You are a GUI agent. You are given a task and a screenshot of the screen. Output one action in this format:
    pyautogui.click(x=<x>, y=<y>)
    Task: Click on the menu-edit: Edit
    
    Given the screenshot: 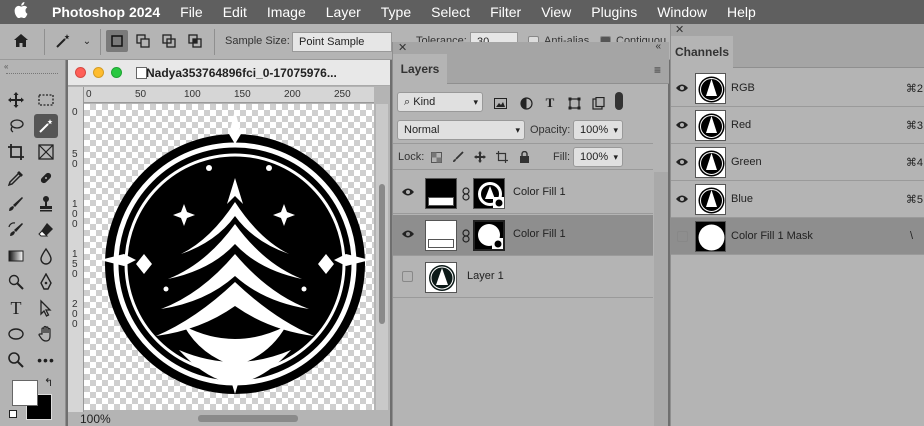 What is the action you would take?
    pyautogui.click(x=235, y=12)
    